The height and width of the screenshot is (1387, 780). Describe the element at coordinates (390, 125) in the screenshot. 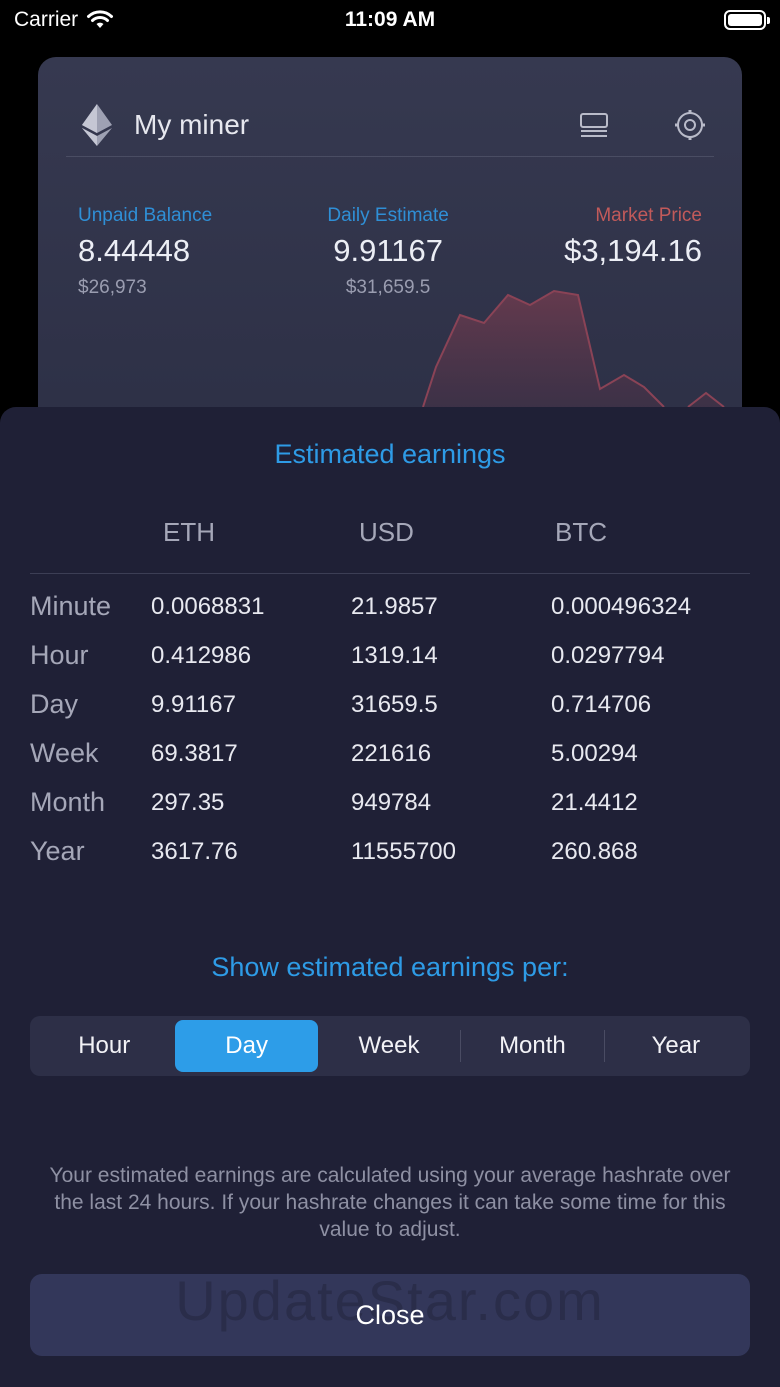

I see `miner-header: My miner` at that location.